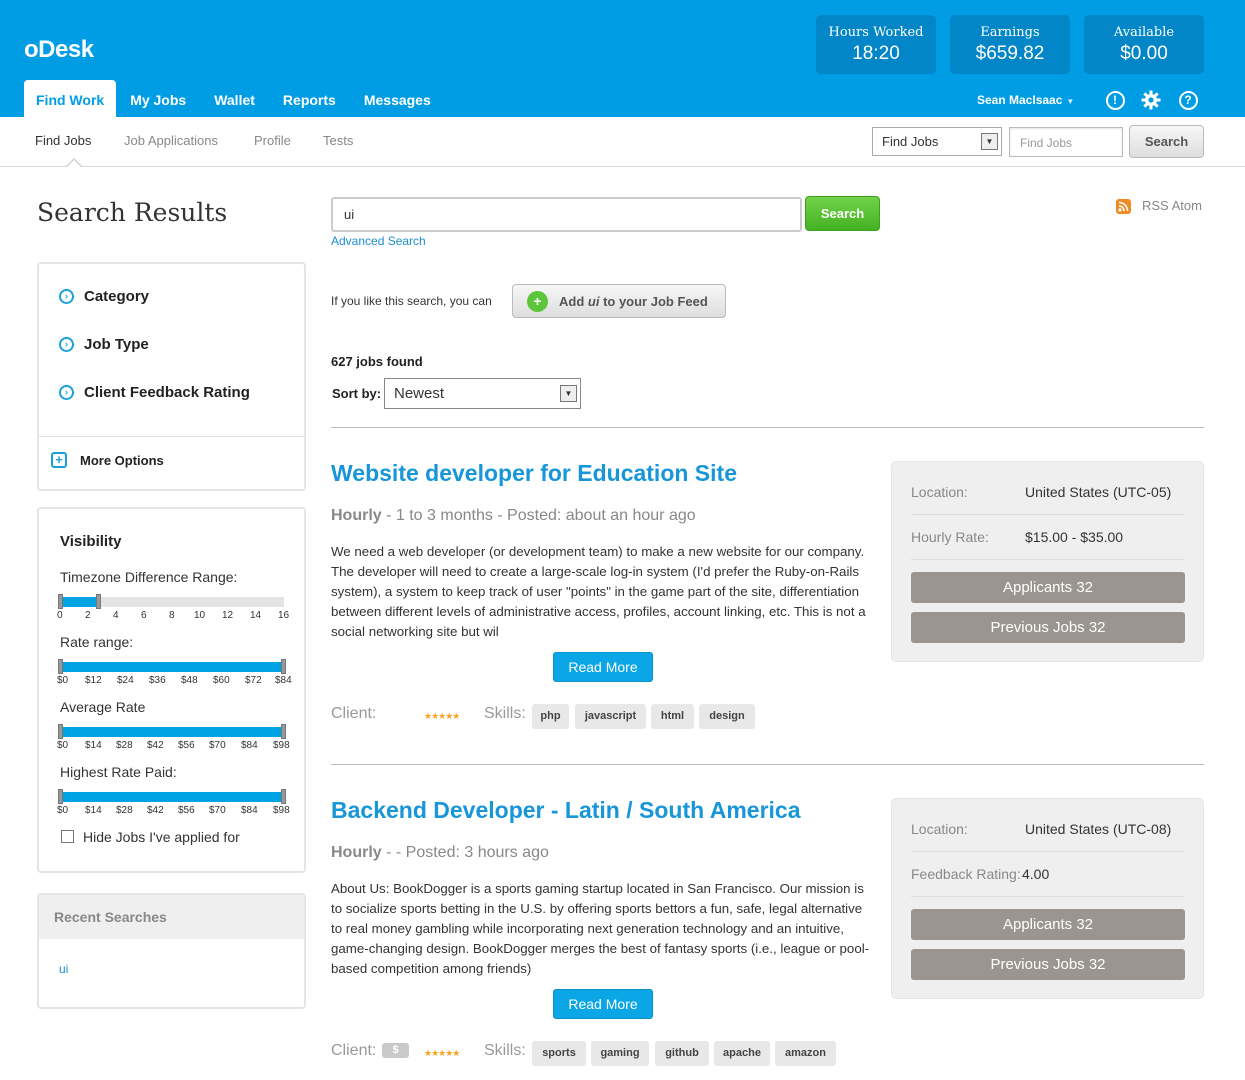 The width and height of the screenshot is (1245, 1080). I want to click on stat-label: Earnings, so click(1010, 32).